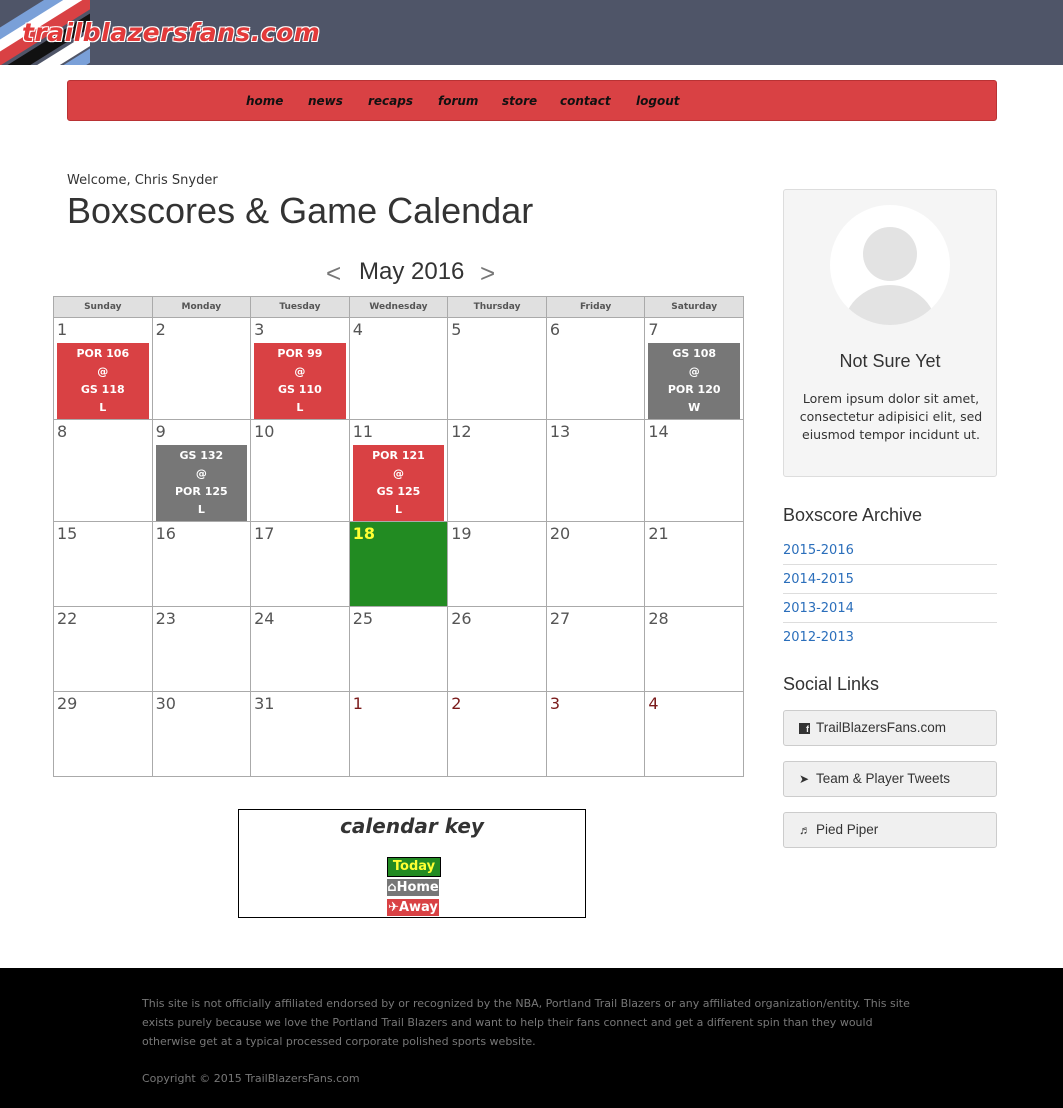 The width and height of the screenshot is (1063, 1108). I want to click on calendar-day: 15, so click(103, 564).